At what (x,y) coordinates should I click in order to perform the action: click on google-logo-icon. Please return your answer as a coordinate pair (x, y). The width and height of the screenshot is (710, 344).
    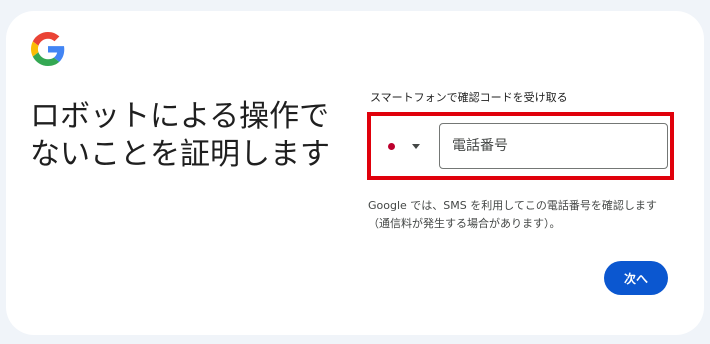
    Looking at the image, I should click on (48, 49).